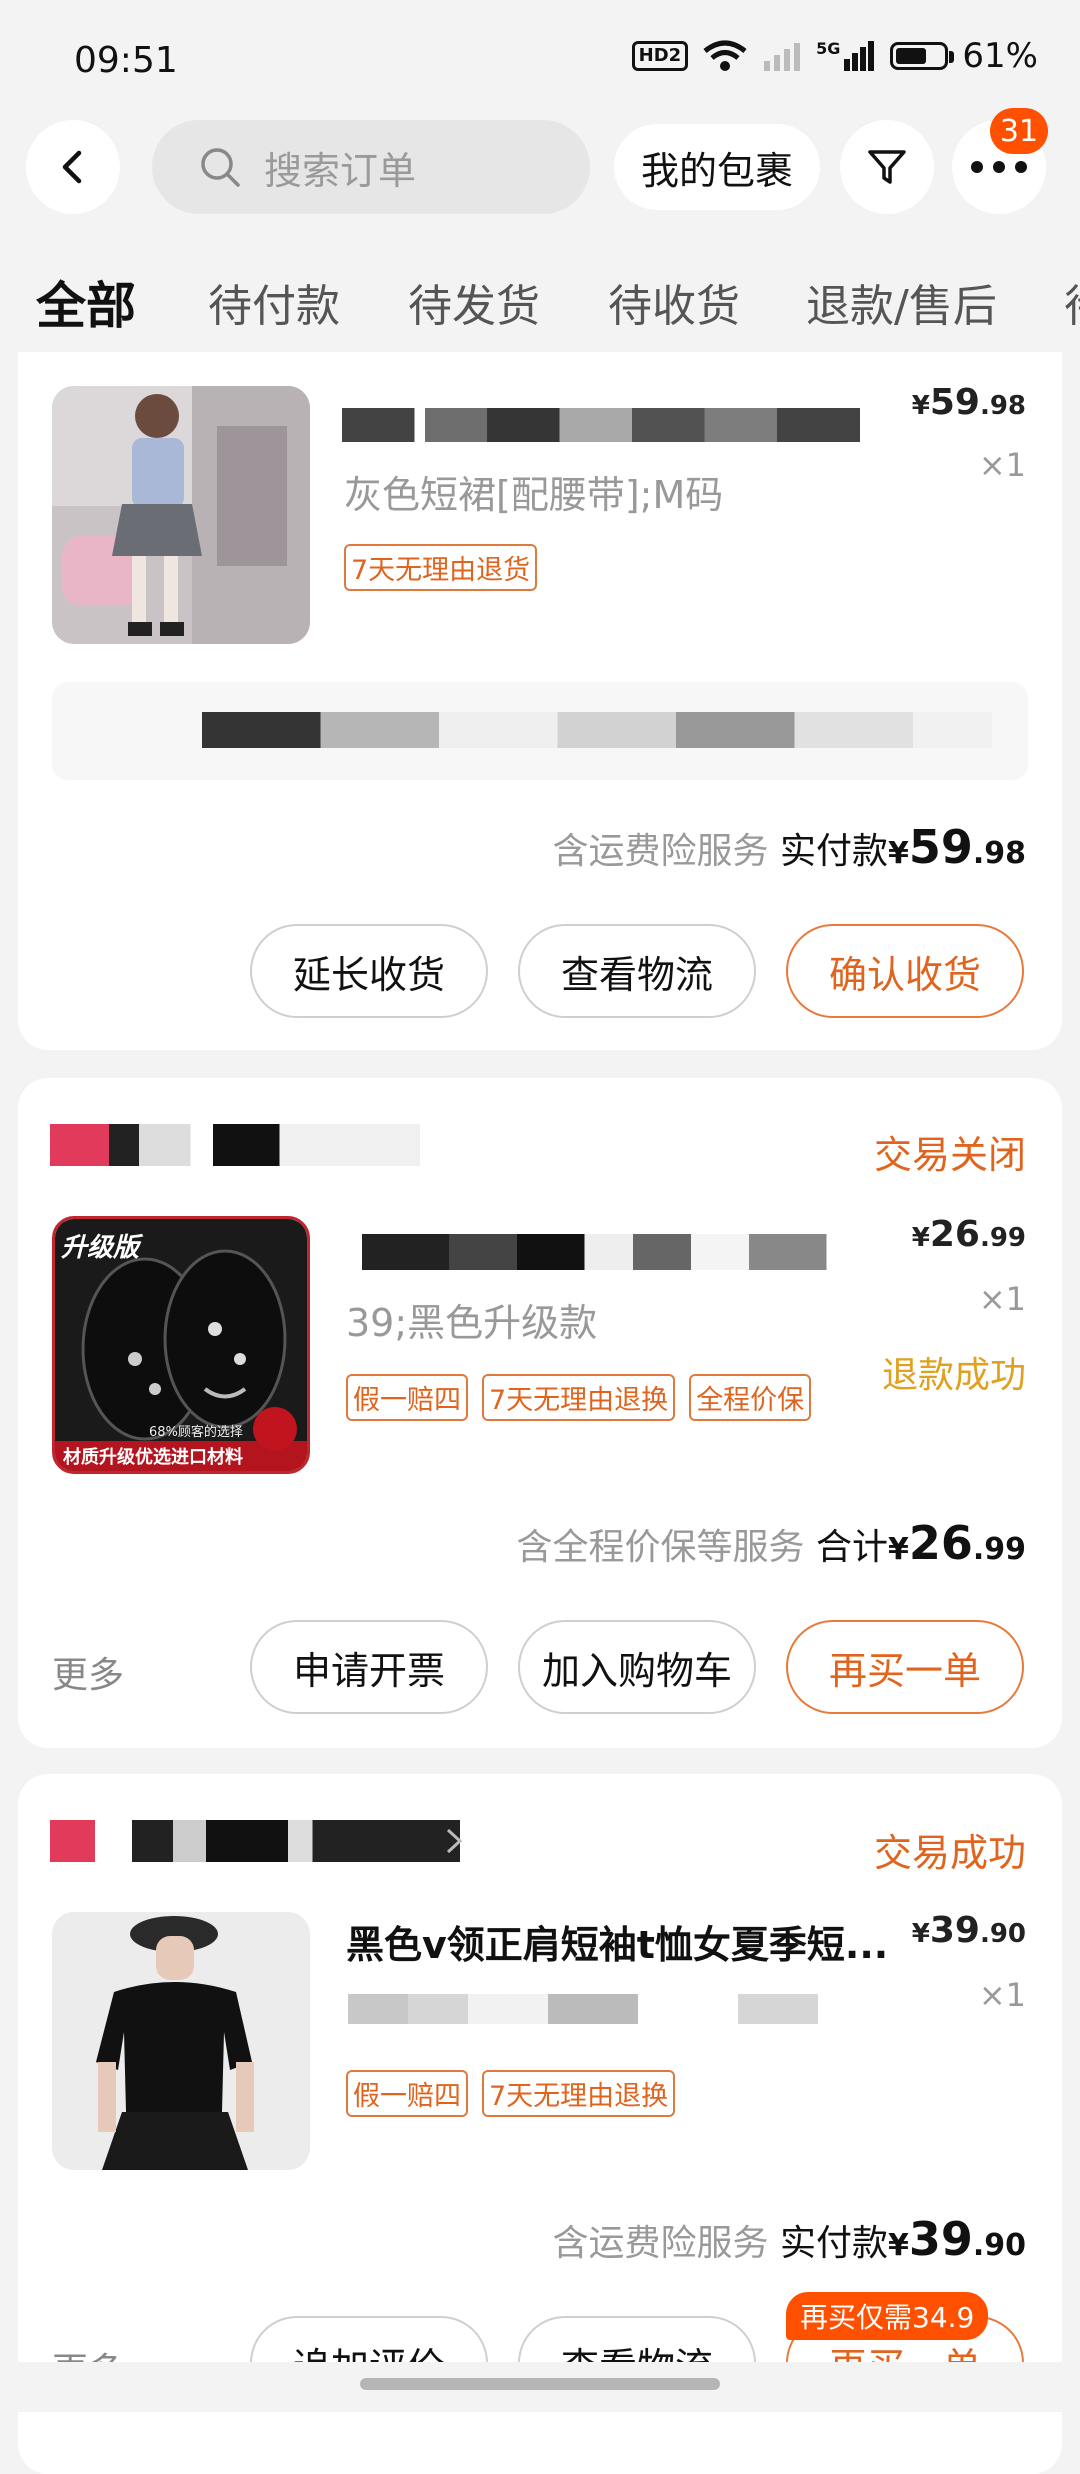  Describe the element at coordinates (905, 1667) in the screenshot. I see `buy-again-button: 再买一单` at that location.